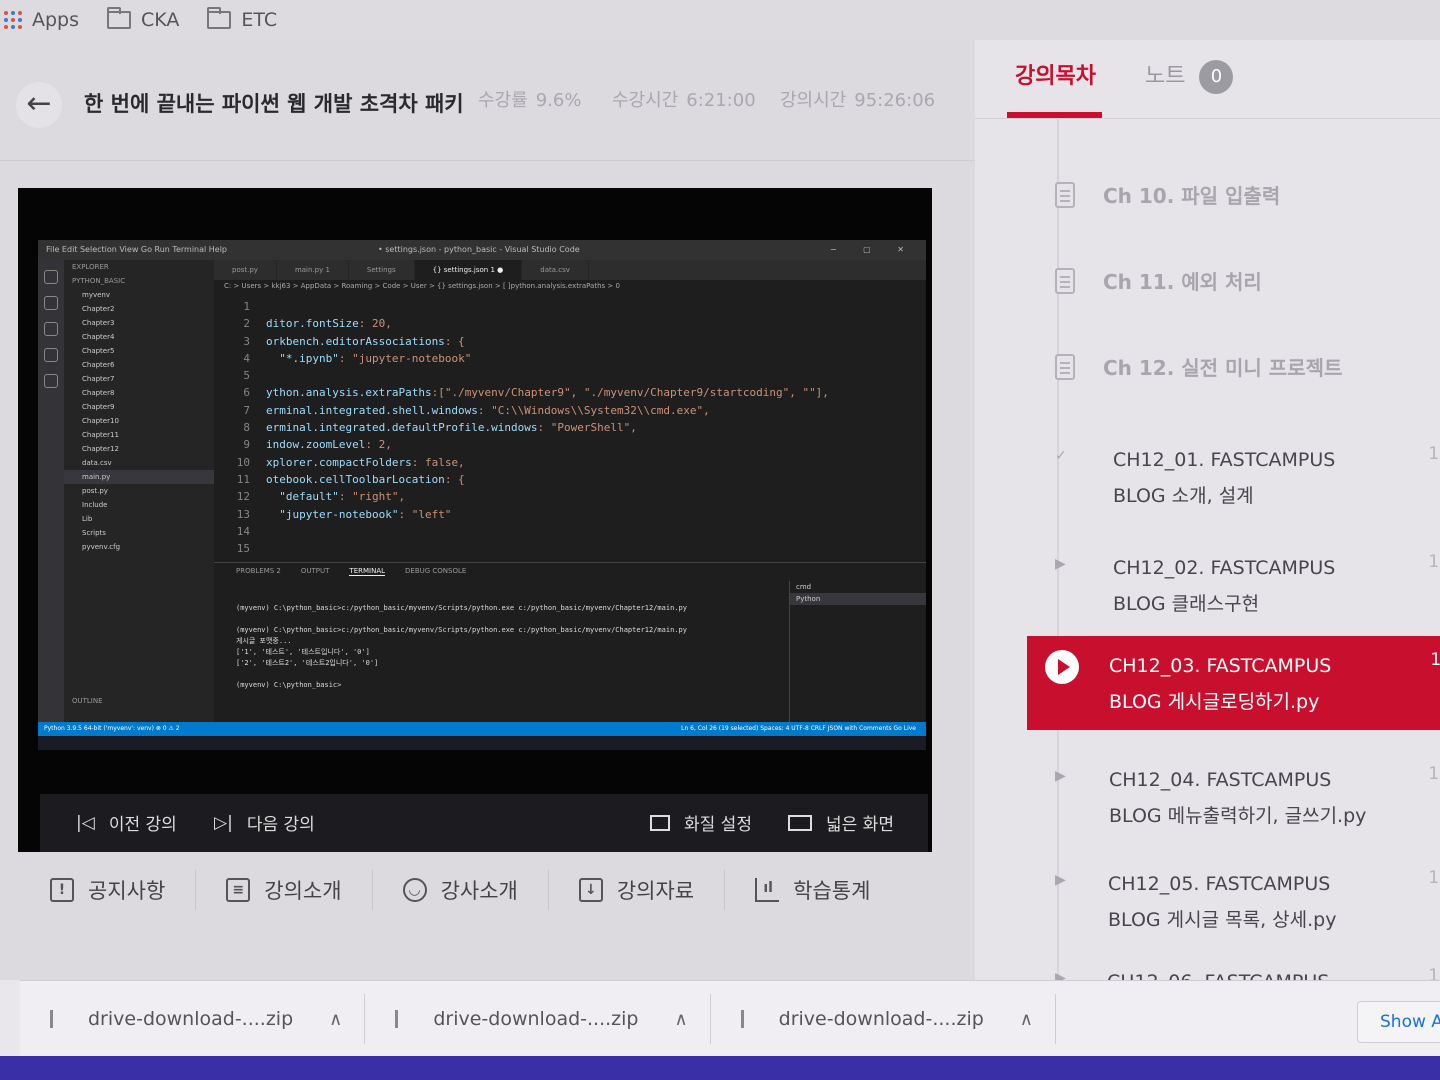  Describe the element at coordinates (565, 479) in the screenshot. I see `code-line: 11 otebook.cellToolbarLocation: {` at that location.